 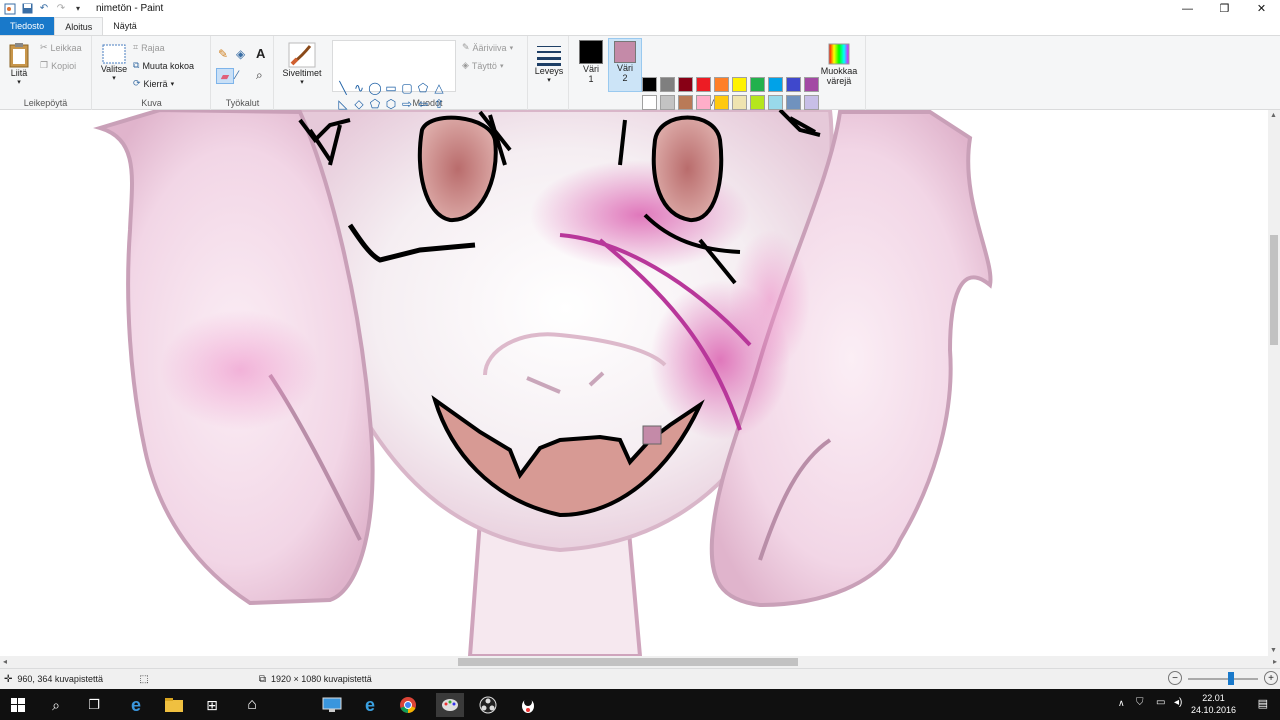 What do you see at coordinates (225, 76) in the screenshot?
I see `eraser-icon: ▰` at bounding box center [225, 76].